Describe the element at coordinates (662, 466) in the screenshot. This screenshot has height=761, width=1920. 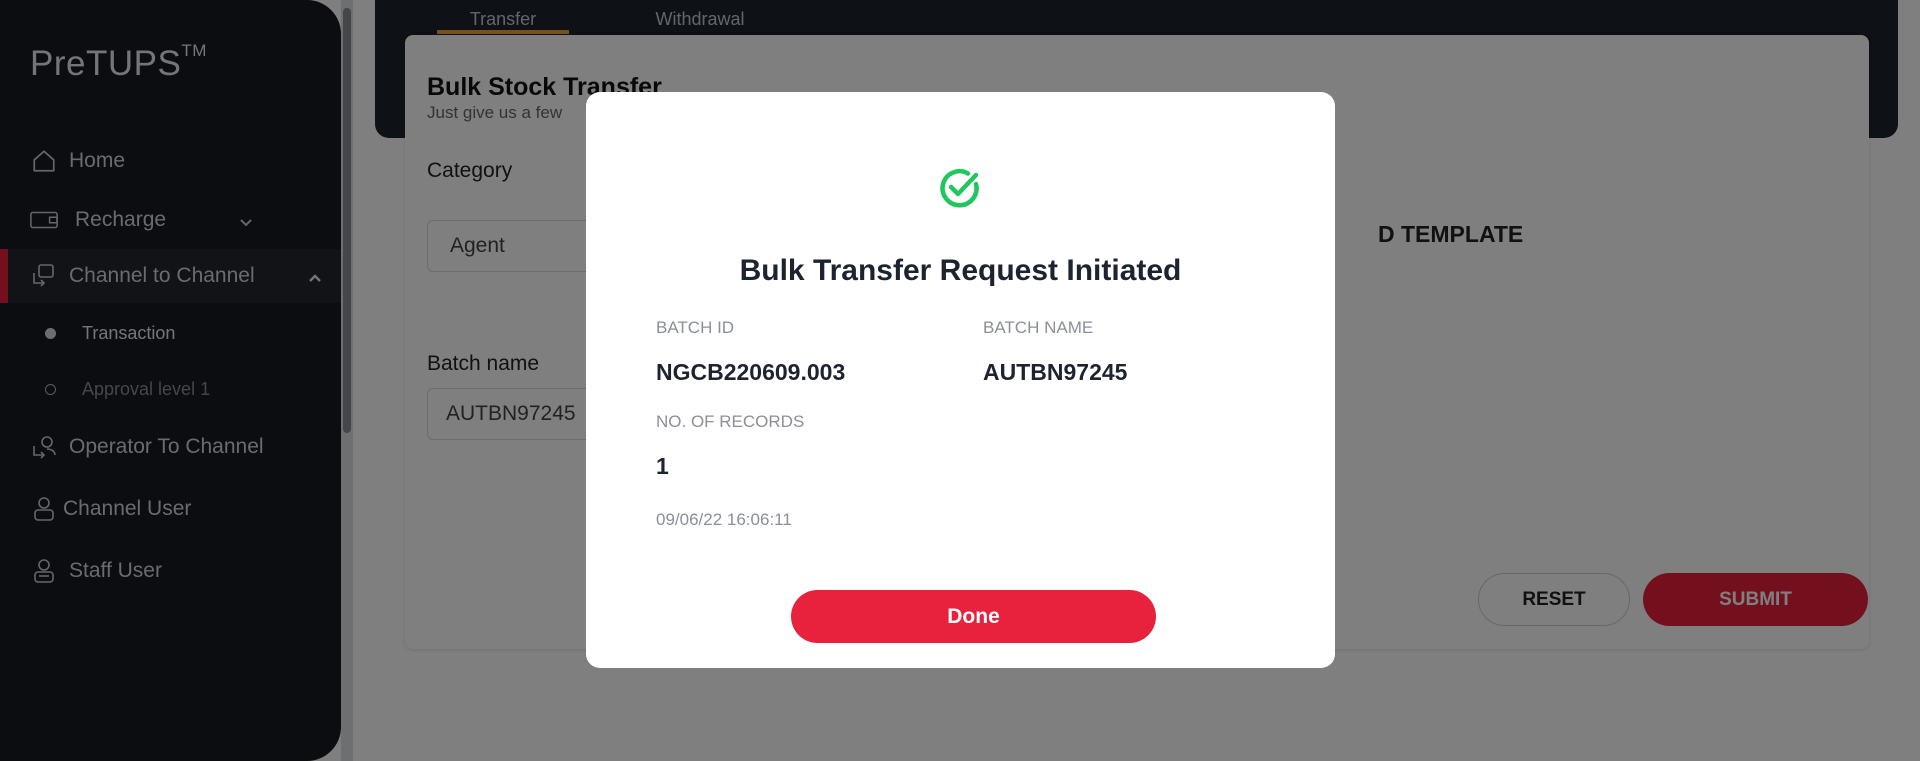
I see `records-value: 1` at that location.